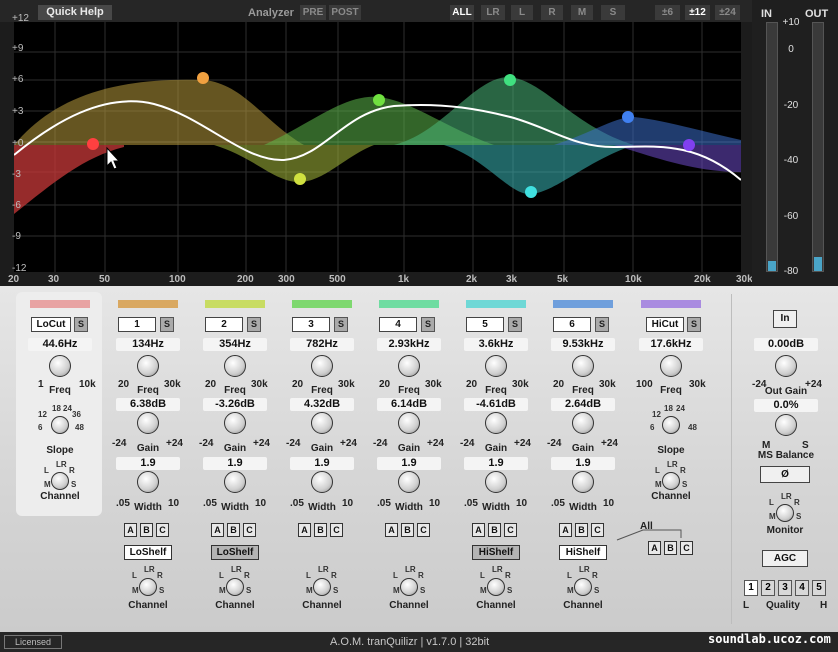 This screenshot has height=652, width=838. I want to click on analyzer-post-button: POST, so click(345, 12).